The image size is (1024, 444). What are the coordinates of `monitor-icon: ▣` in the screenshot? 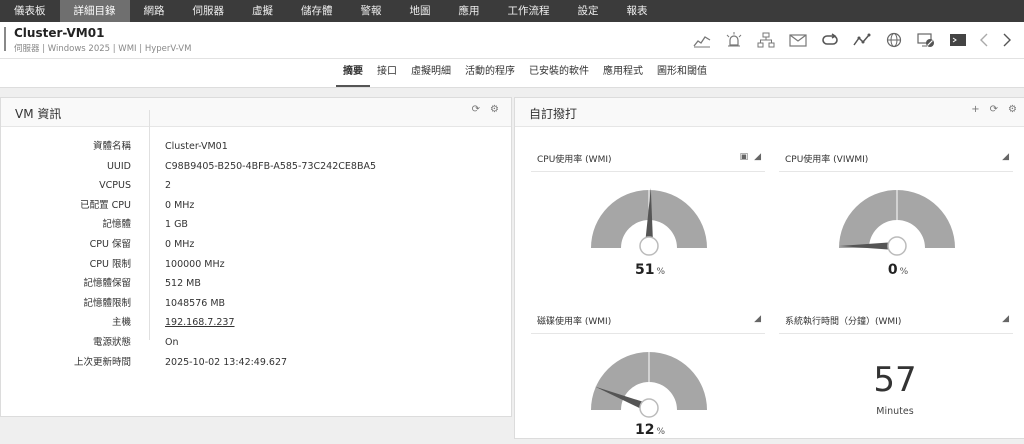 It's located at (744, 157).